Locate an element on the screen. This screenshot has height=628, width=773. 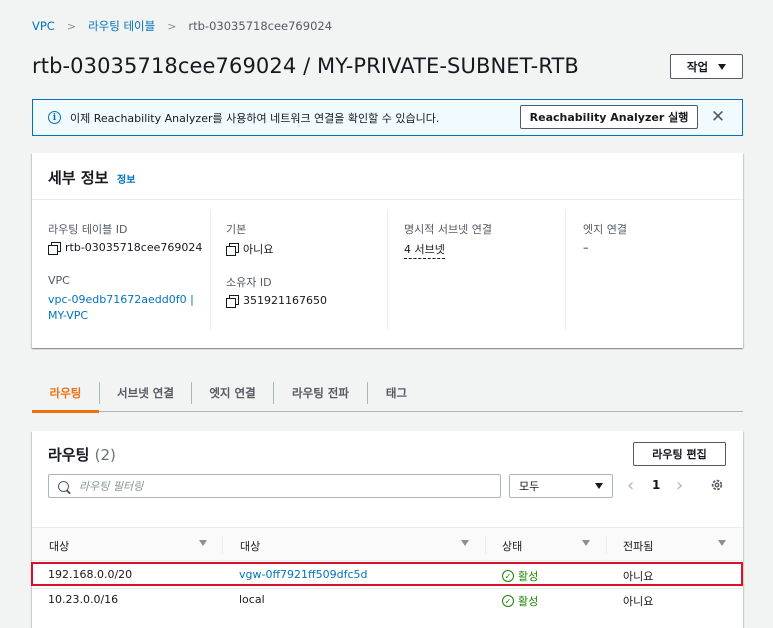
explicit-subnet-label: 명시적 서브넷 연결 is located at coordinates (448, 229).